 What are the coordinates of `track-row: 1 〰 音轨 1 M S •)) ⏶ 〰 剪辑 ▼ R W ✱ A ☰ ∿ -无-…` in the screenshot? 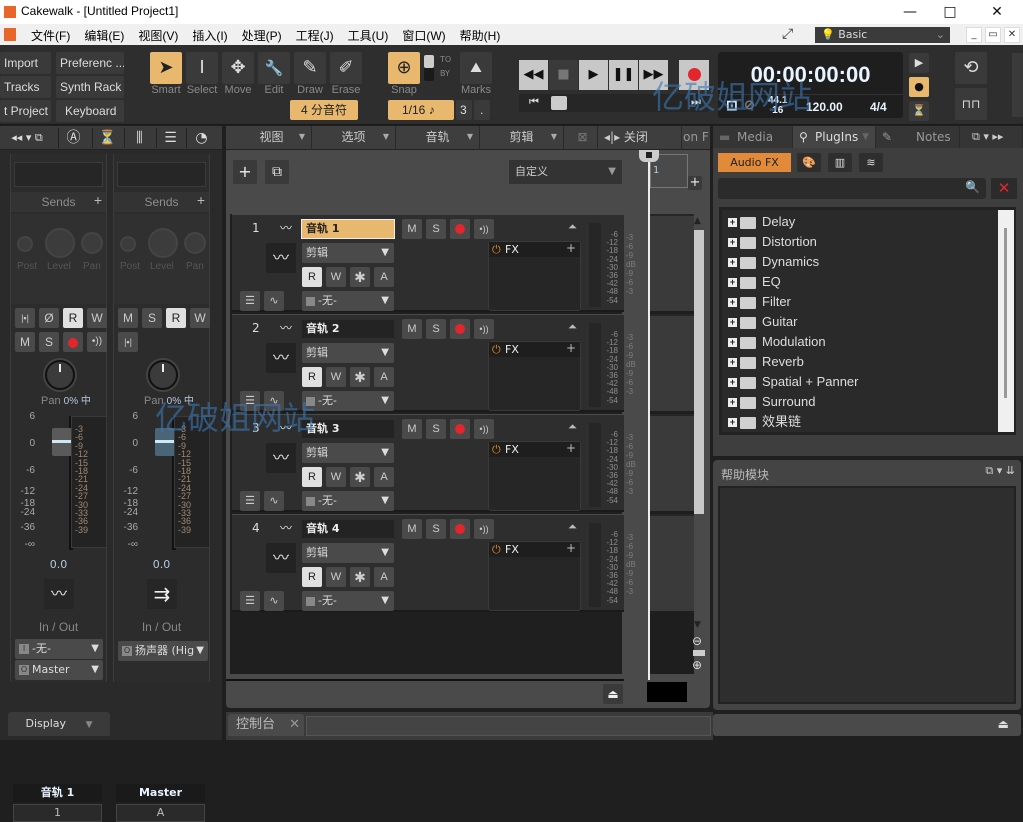 It's located at (428, 263).